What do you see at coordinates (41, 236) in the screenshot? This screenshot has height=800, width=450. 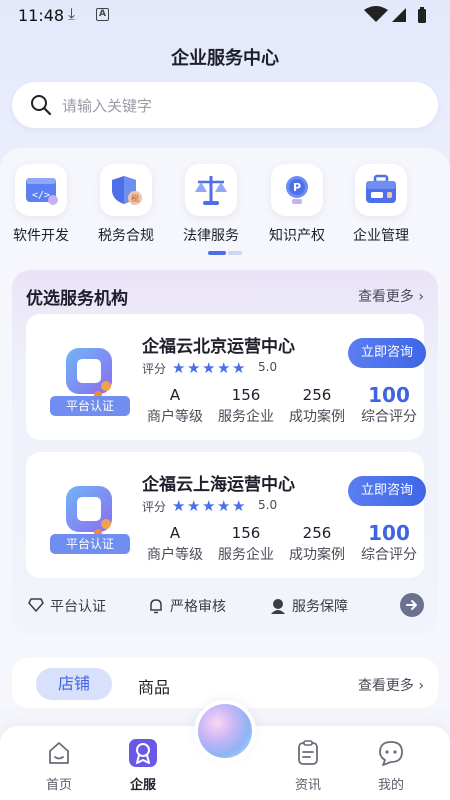 I see `category-label: 软件开发` at bounding box center [41, 236].